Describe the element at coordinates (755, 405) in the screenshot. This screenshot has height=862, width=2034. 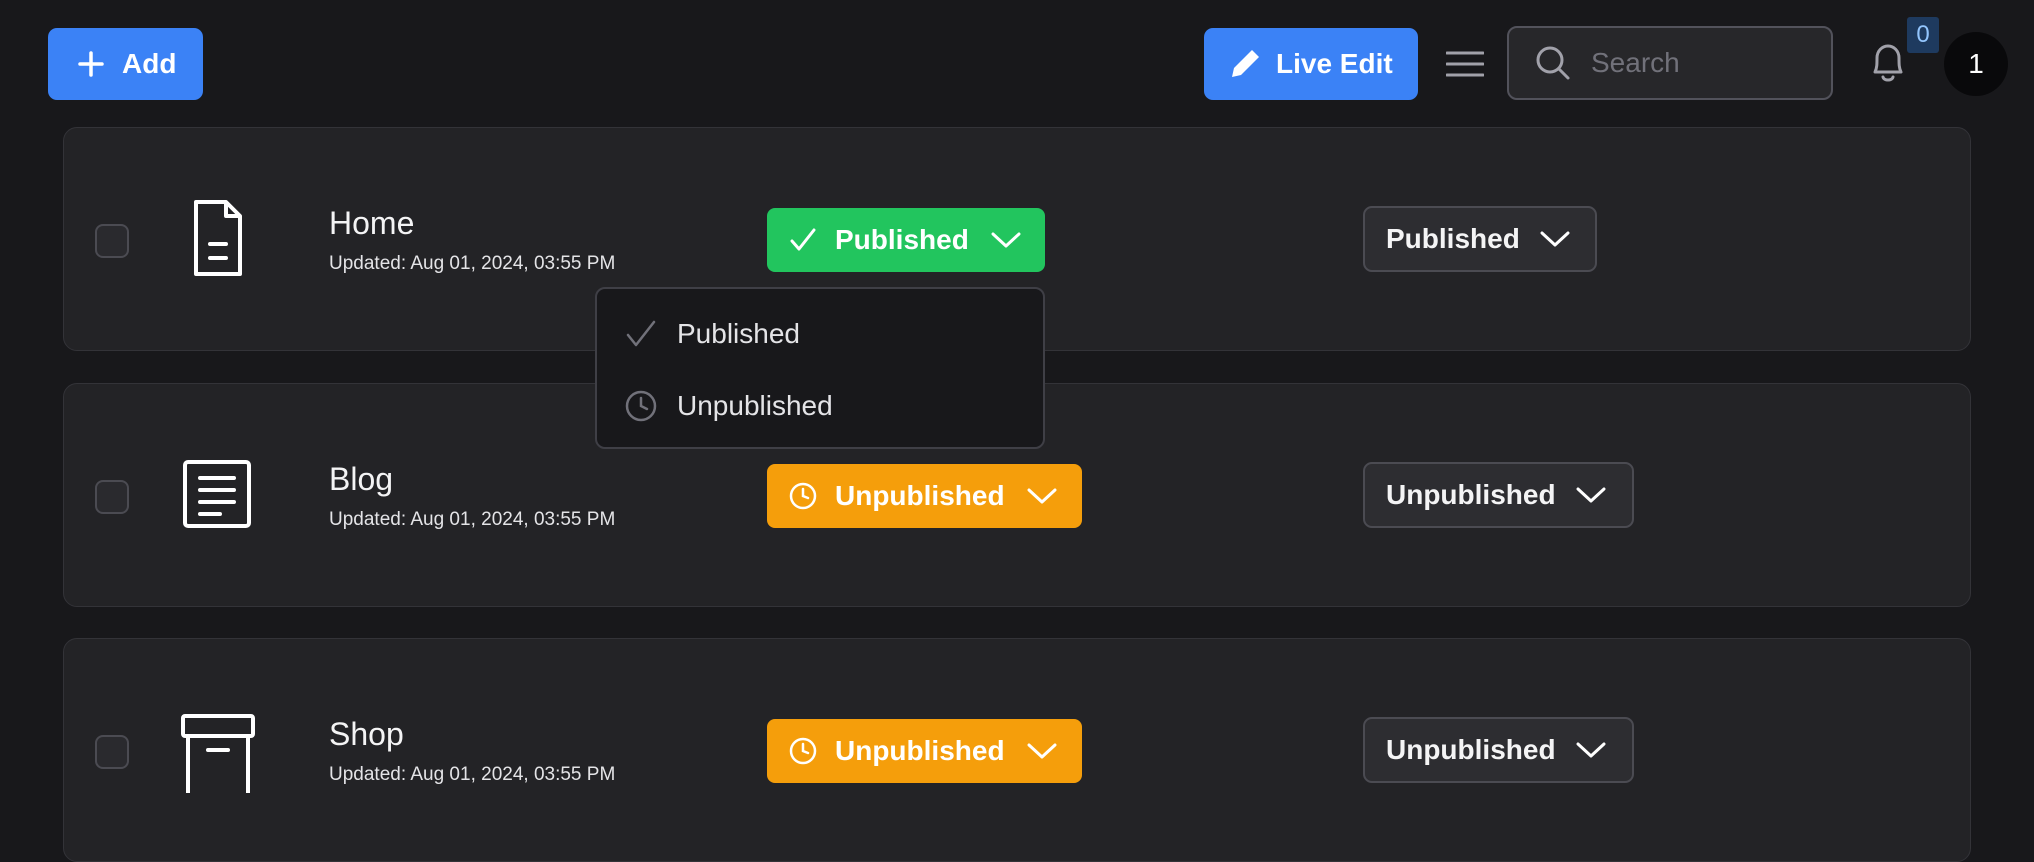
I see `dropdown-option-label: Unpublished` at that location.